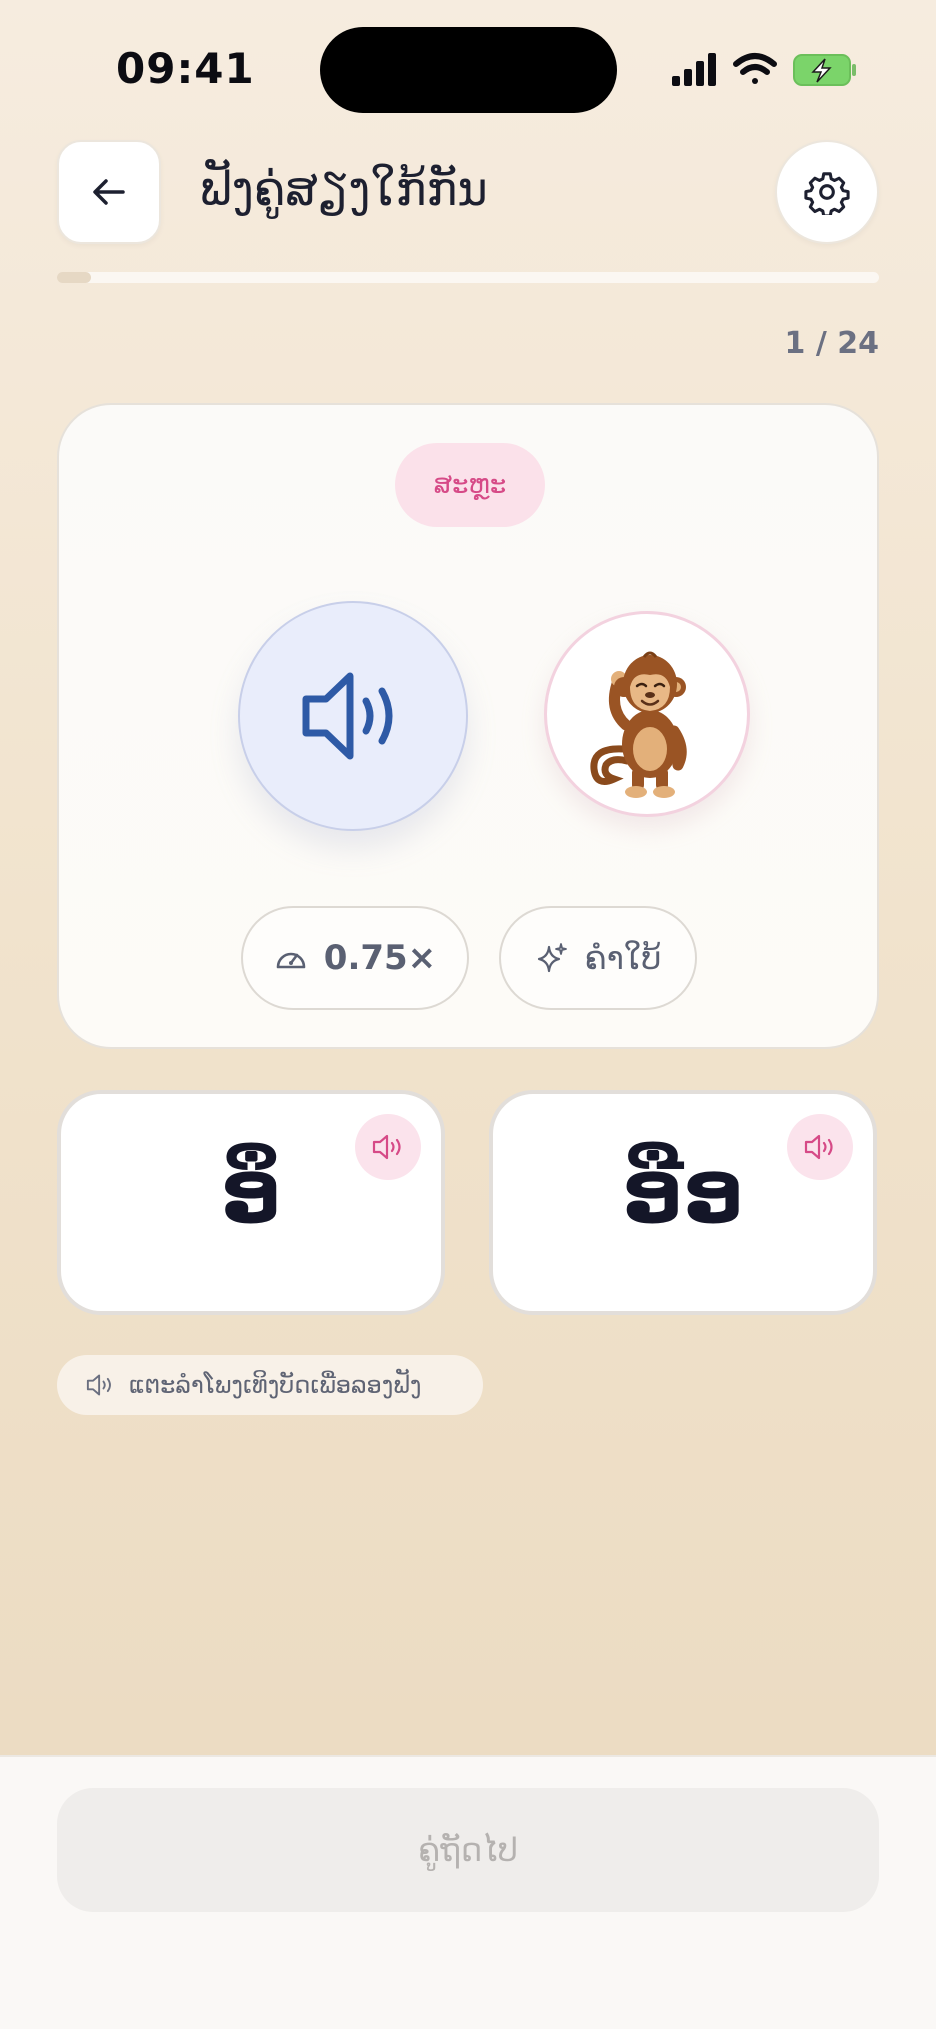 This screenshot has width=936, height=2029. Describe the element at coordinates (552, 958) in the screenshot. I see `sparkle-icon` at that location.